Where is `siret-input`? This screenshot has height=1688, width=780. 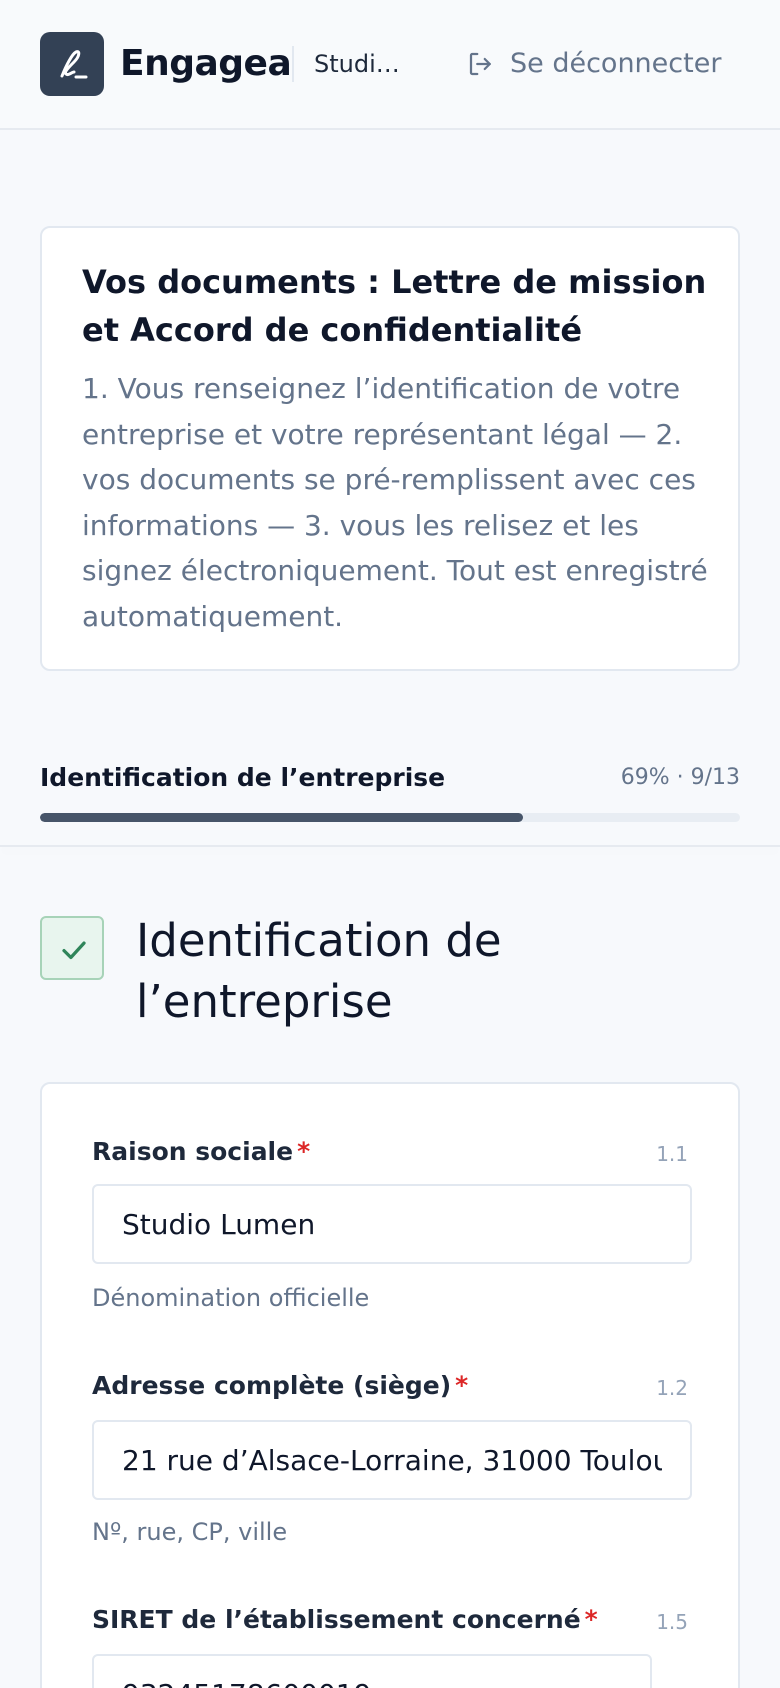 siret-input is located at coordinates (372, 1671).